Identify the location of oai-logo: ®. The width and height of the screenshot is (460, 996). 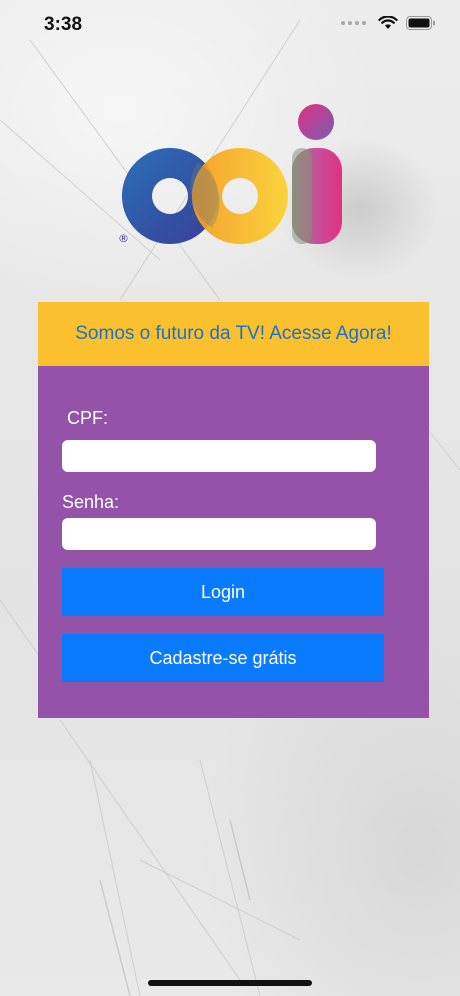
(232, 180).